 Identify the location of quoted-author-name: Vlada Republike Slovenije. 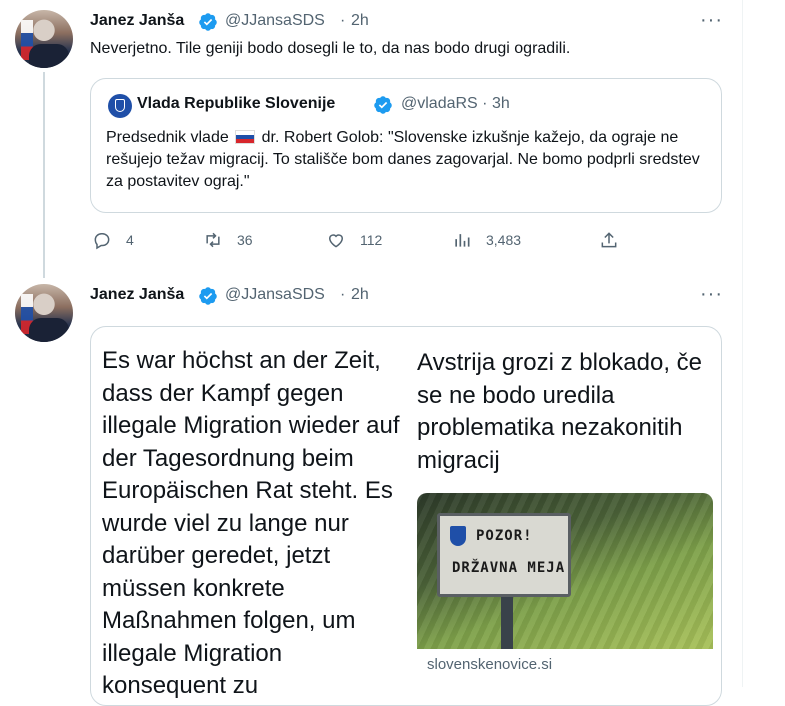
(236, 103).